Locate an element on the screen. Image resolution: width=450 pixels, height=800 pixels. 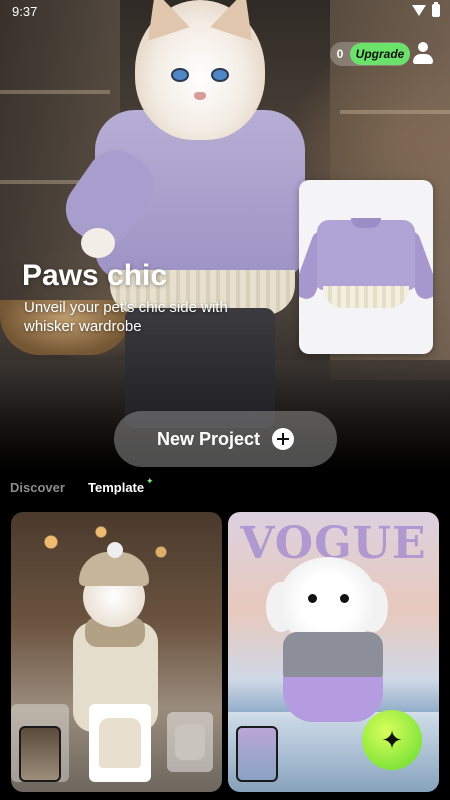
cat-head is located at coordinates (200, 70).